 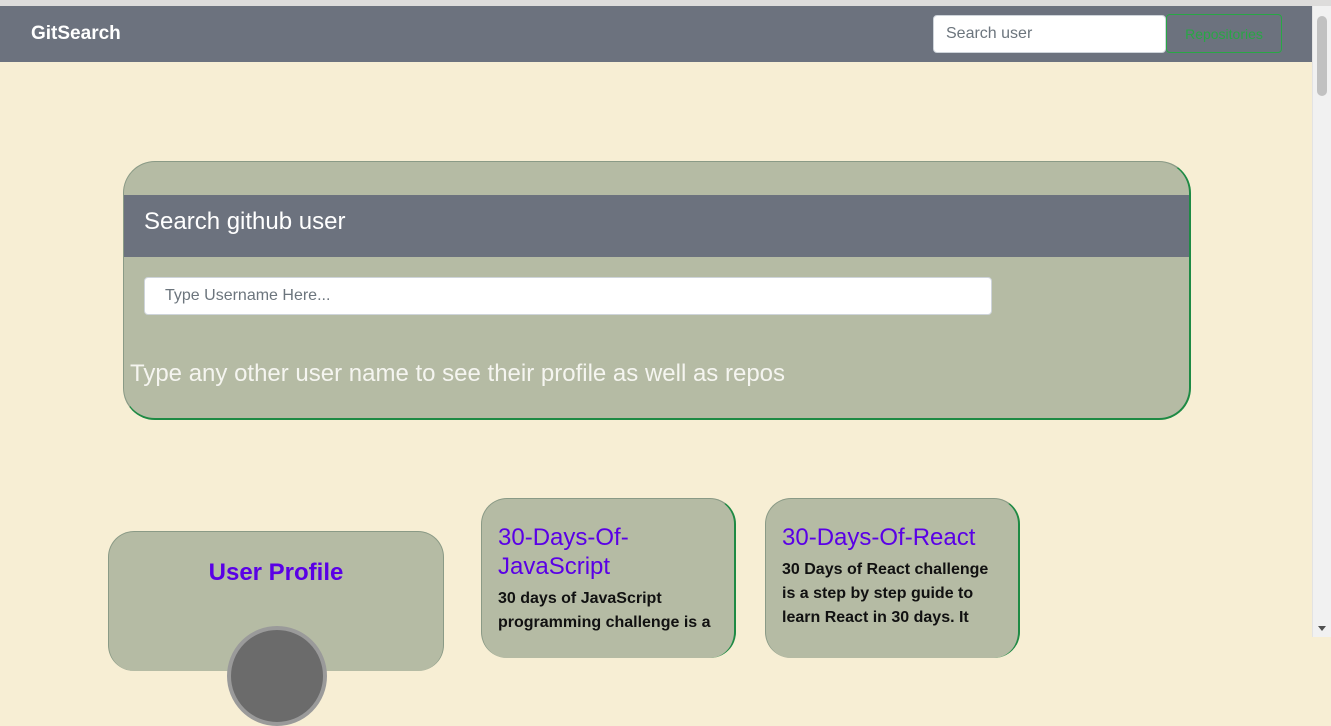 I want to click on repo-name-link: 30-Days-Of-JavaScript, so click(x=608, y=552).